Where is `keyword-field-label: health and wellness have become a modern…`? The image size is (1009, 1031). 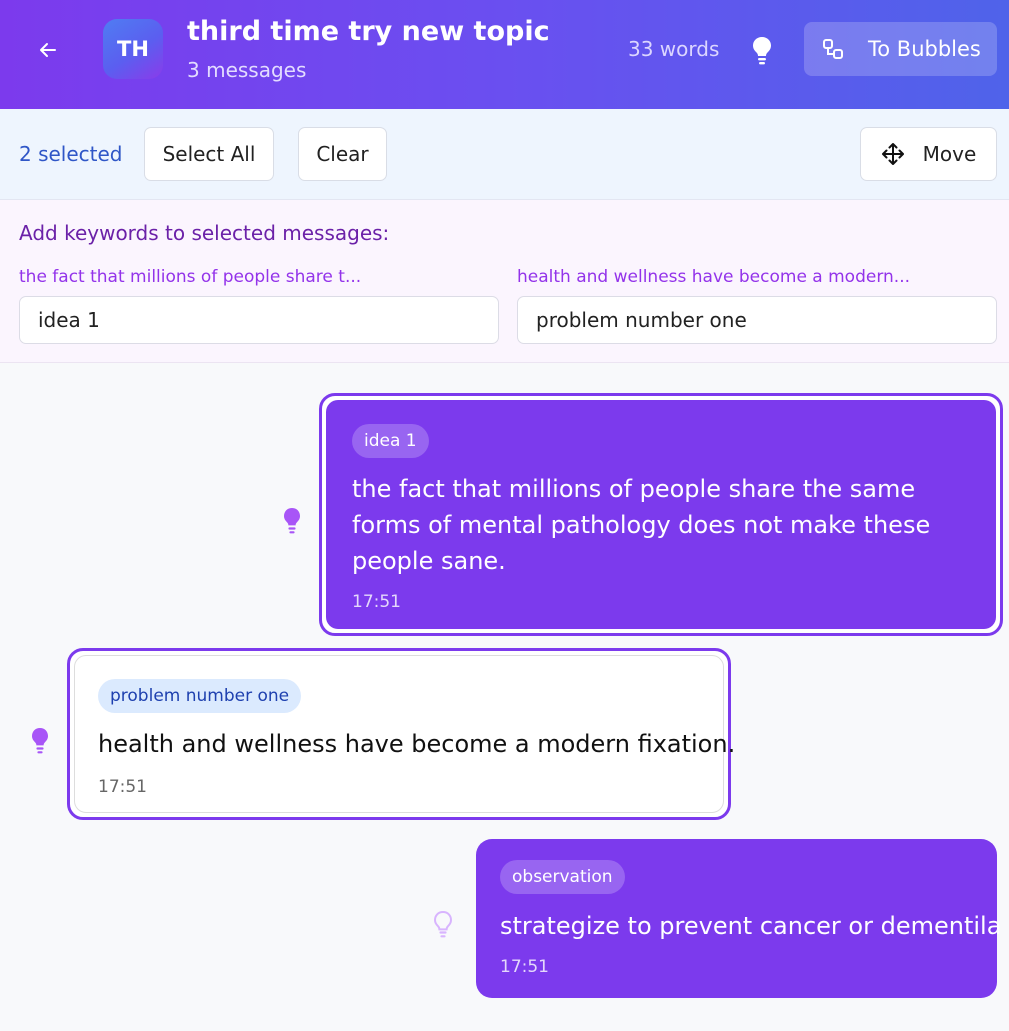
keyword-field-label: health and wellness have become a modern… is located at coordinates (714, 277).